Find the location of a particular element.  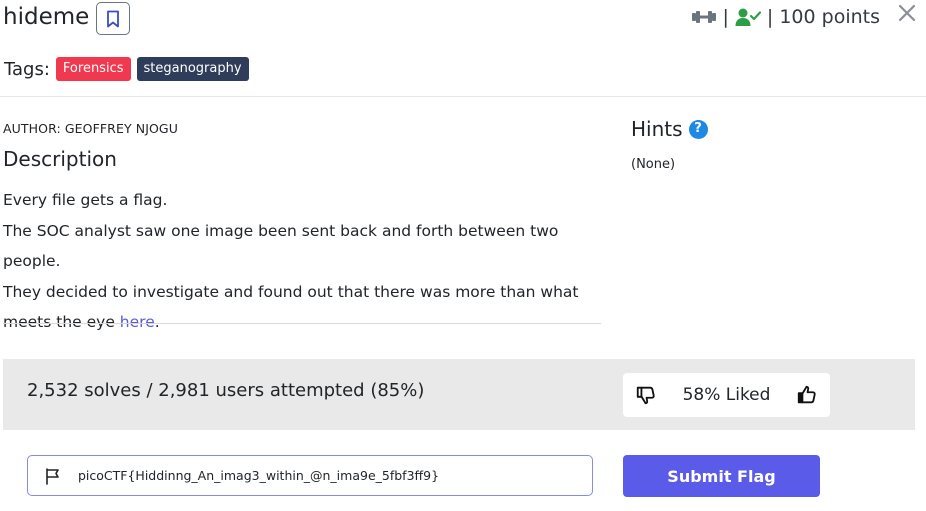

thumbs-down-icon is located at coordinates (645, 395).